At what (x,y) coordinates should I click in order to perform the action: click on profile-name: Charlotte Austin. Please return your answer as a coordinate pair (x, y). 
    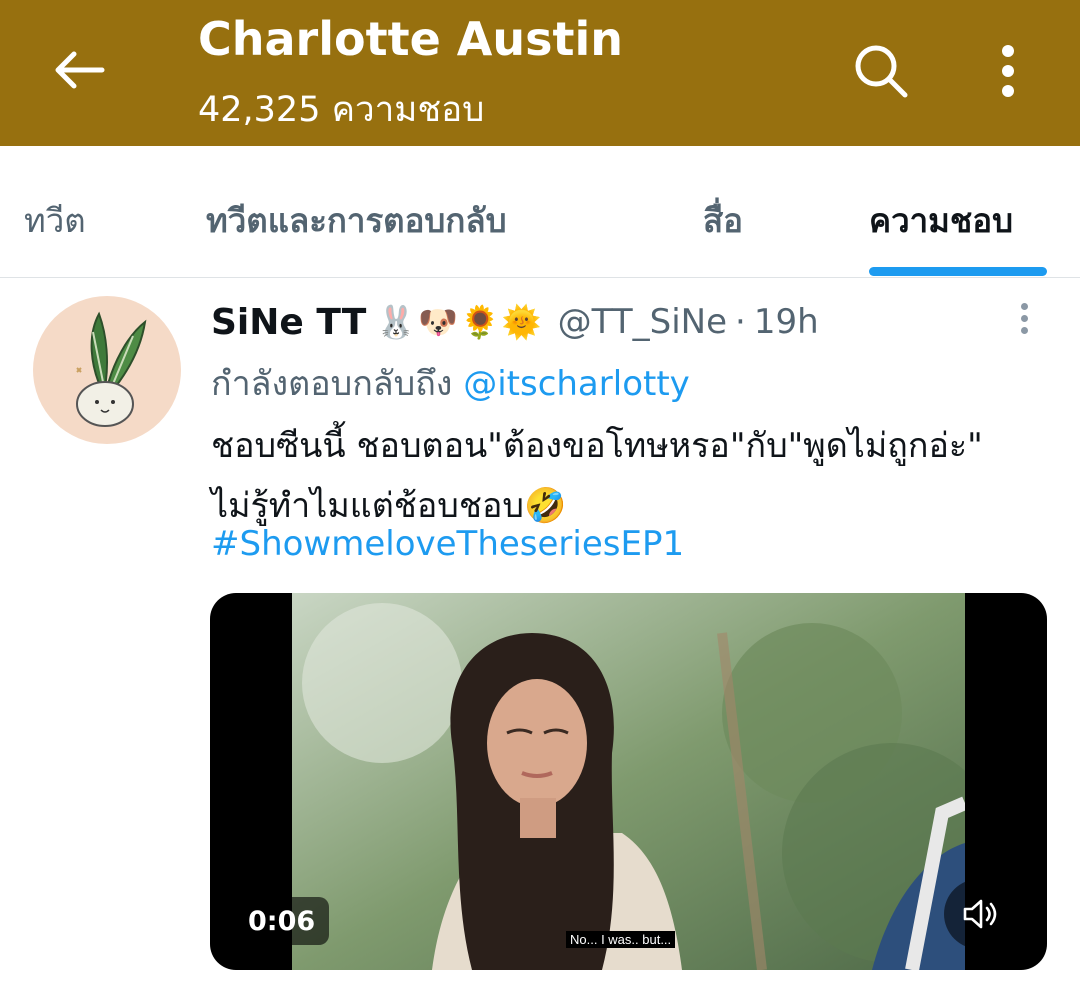
    Looking at the image, I should click on (411, 39).